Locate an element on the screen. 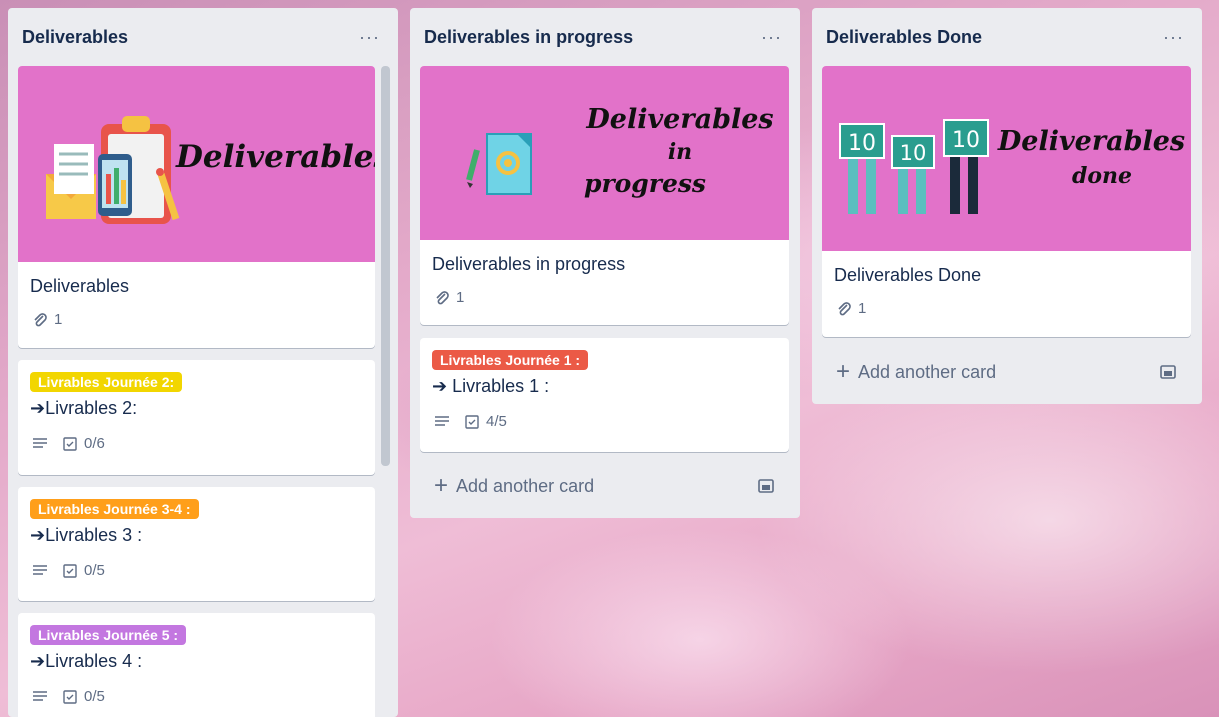 This screenshot has width=1219, height=717. card-livrables-2: Livrables Journée 2: ➔Livrables 2: 0/6 is located at coordinates (196, 417).